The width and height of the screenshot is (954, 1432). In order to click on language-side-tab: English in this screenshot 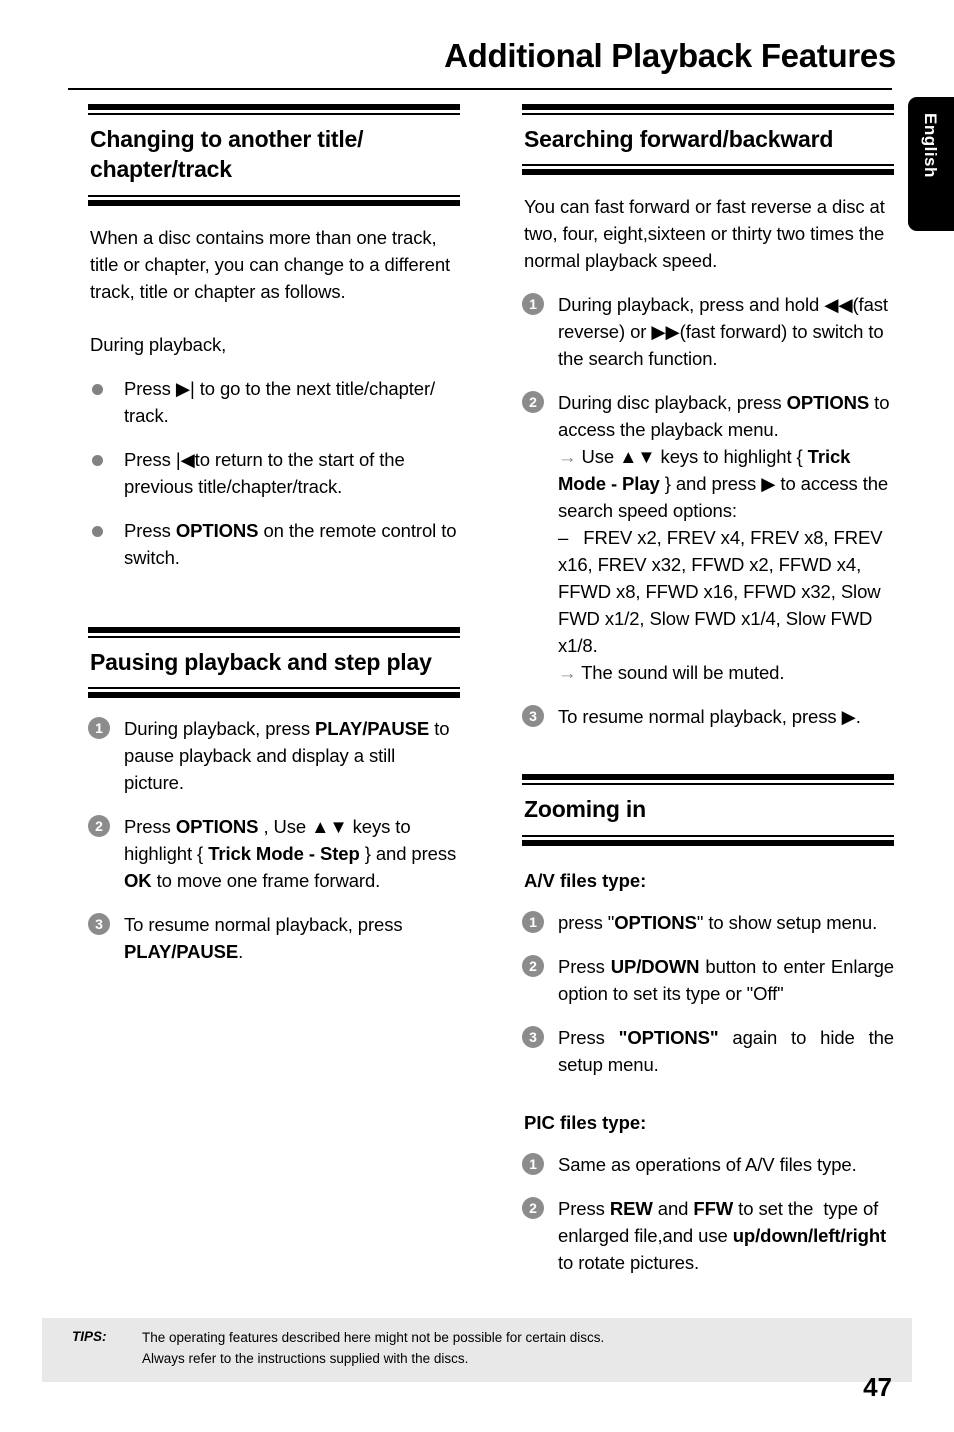, I will do `click(931, 164)`.